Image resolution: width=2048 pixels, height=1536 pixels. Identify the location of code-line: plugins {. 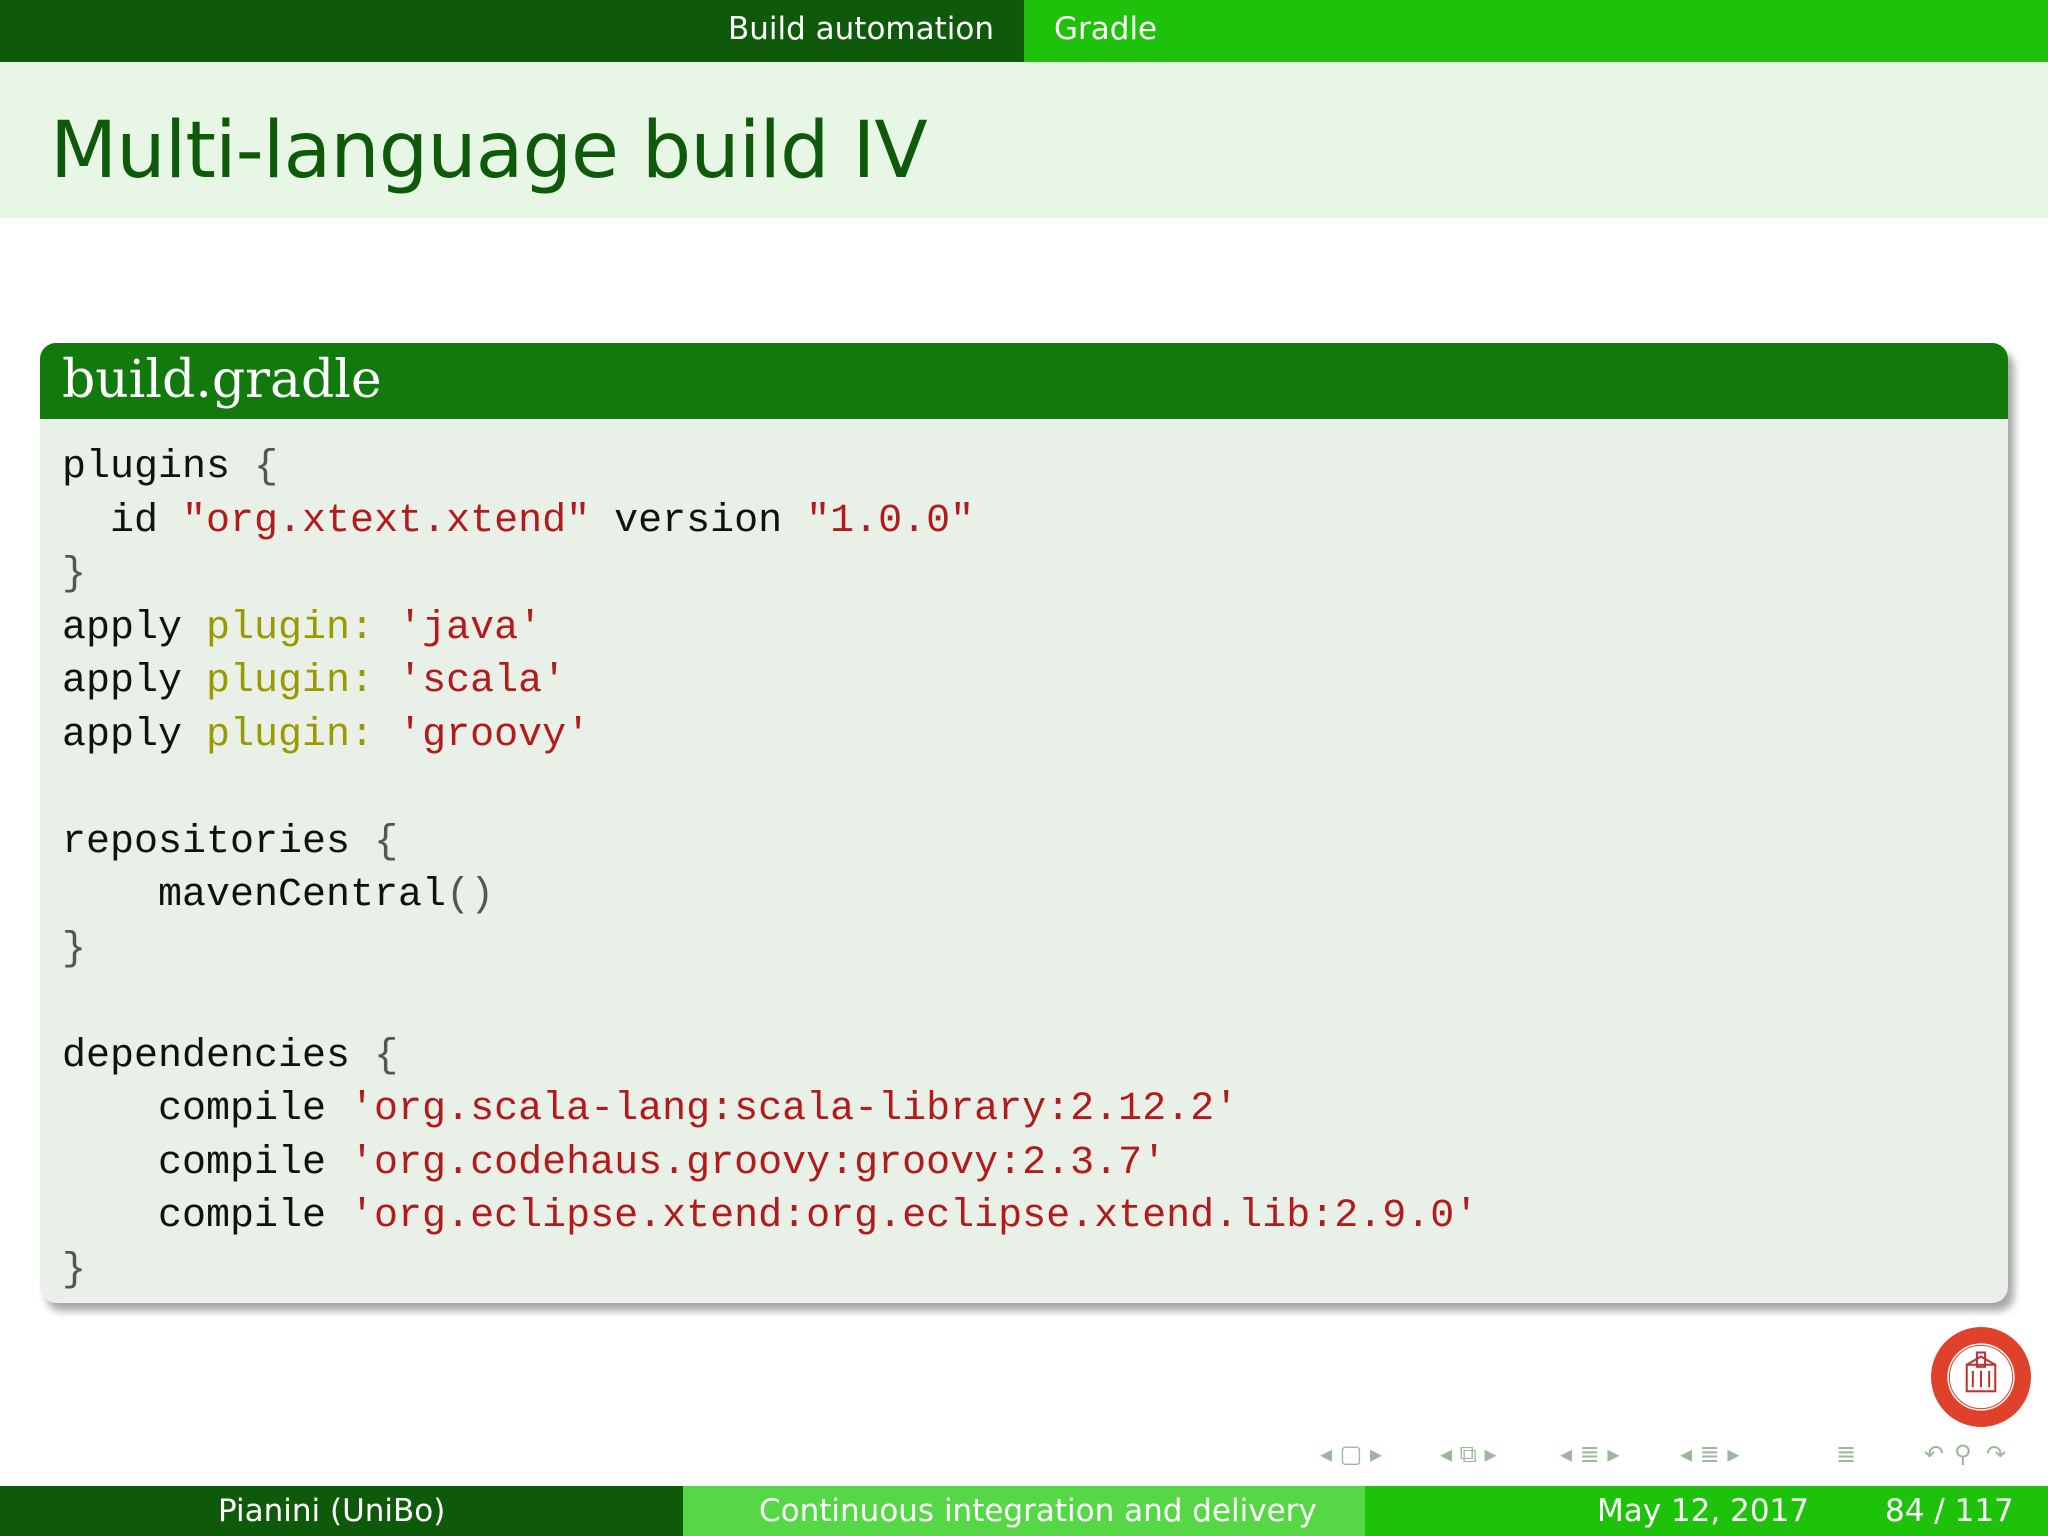
(1035, 468).